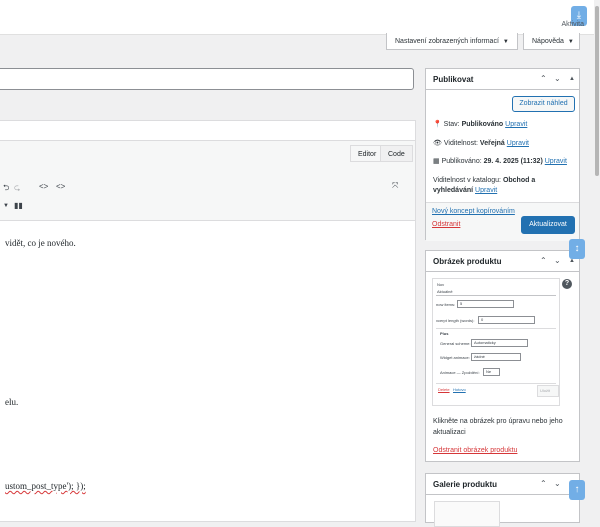  What do you see at coordinates (502, 500) in the screenshot?
I see `product-gallery-box: Galerie produktu ⌃ ⌄` at bounding box center [502, 500].